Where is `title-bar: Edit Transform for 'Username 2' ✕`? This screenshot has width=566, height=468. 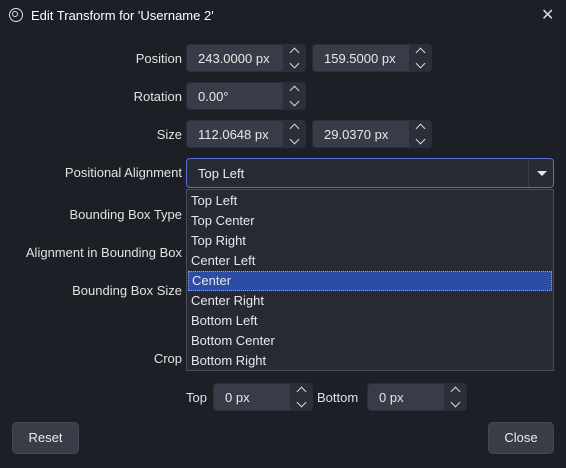
title-bar: Edit Transform for 'Username 2' ✕ is located at coordinates (283, 16).